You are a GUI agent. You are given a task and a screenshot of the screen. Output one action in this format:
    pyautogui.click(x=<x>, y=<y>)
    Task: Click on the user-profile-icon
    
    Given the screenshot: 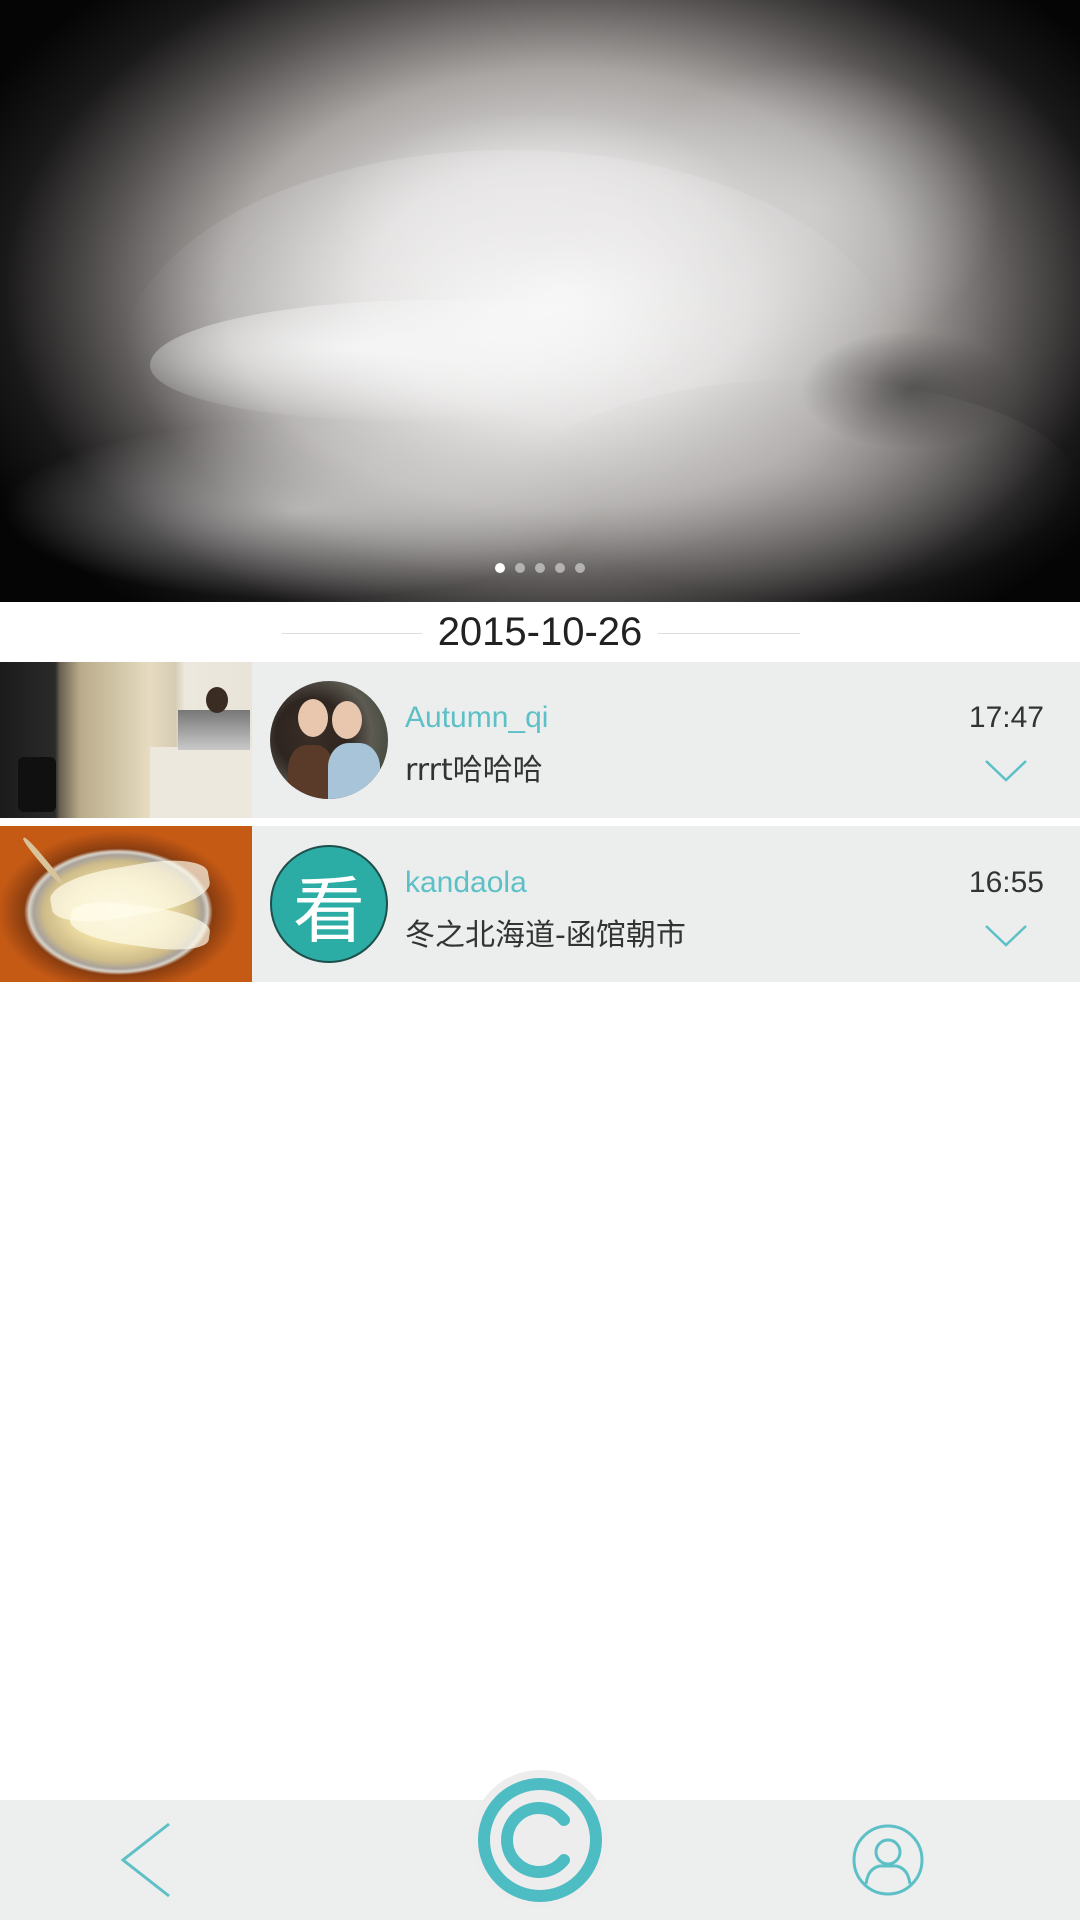 What is the action you would take?
    pyautogui.click(x=888, y=1860)
    